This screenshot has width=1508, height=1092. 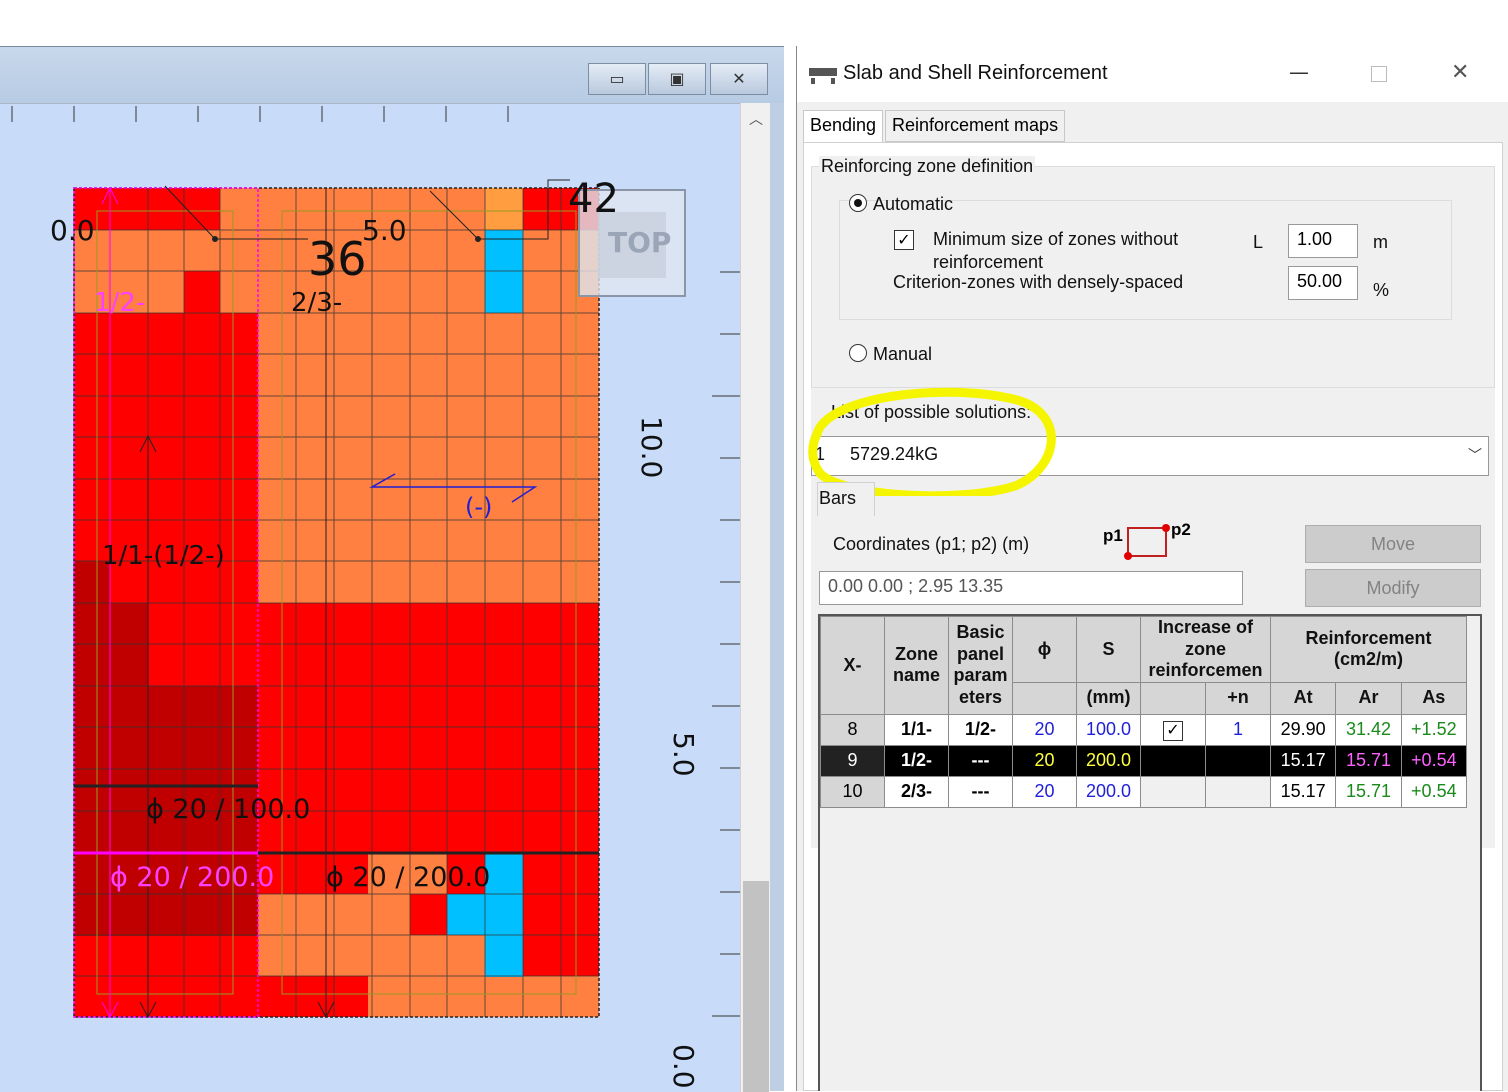 What do you see at coordinates (1108, 729) in the screenshot?
I see `cell-s: 100.0` at bounding box center [1108, 729].